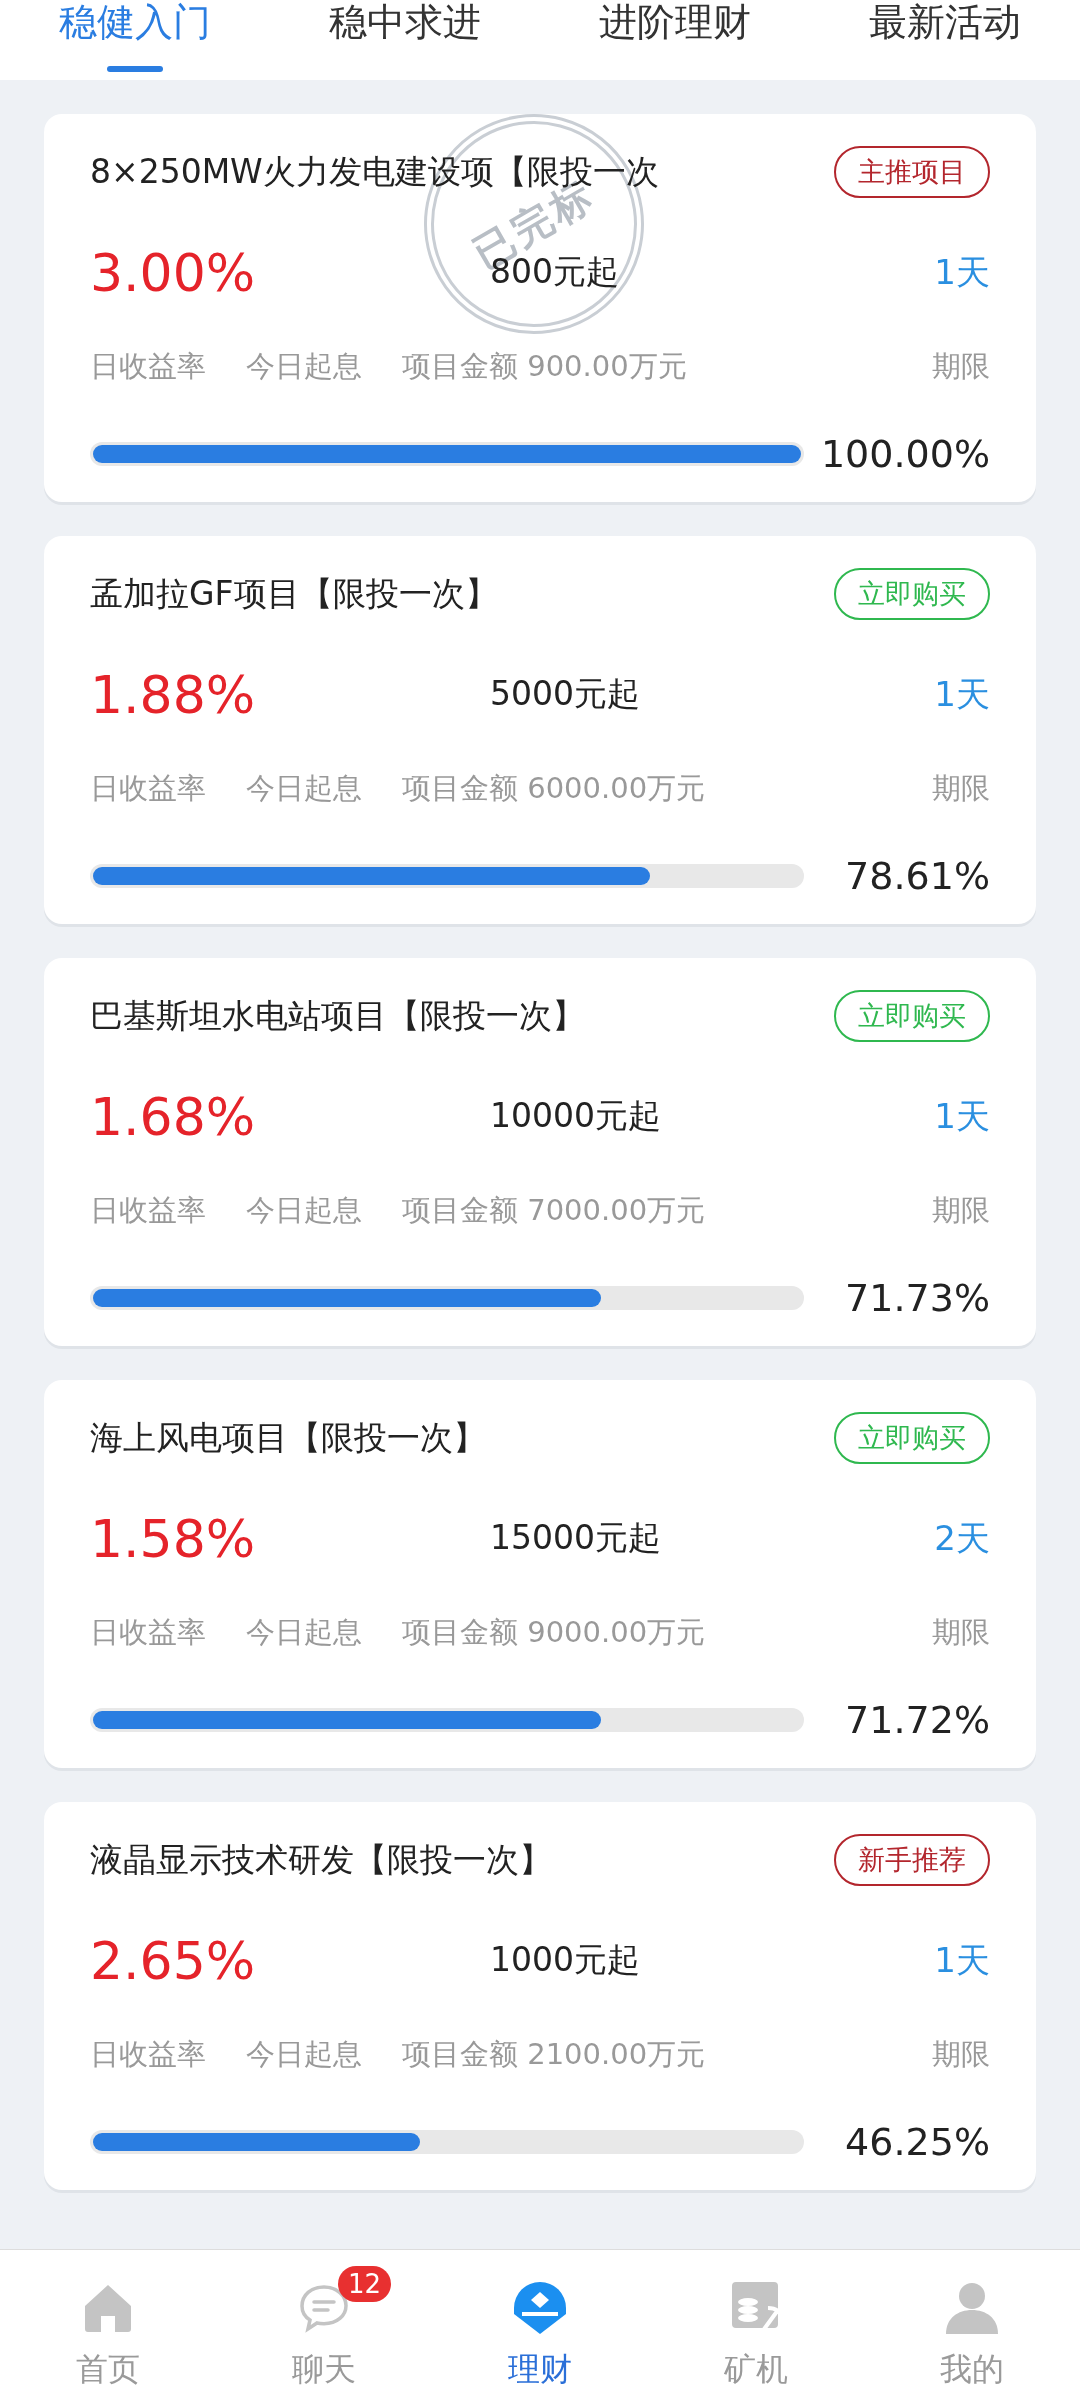  I want to click on nav-item: 12 聊天, so click(324, 2325).